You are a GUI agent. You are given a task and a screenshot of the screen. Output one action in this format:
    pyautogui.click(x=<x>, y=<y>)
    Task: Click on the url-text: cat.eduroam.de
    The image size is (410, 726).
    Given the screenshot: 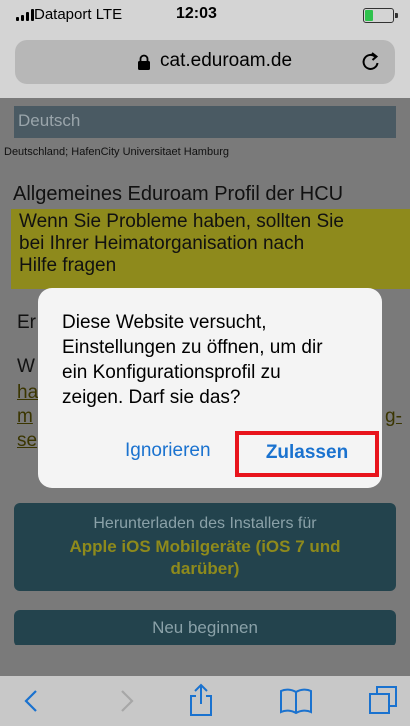 What is the action you would take?
    pyautogui.click(x=226, y=60)
    